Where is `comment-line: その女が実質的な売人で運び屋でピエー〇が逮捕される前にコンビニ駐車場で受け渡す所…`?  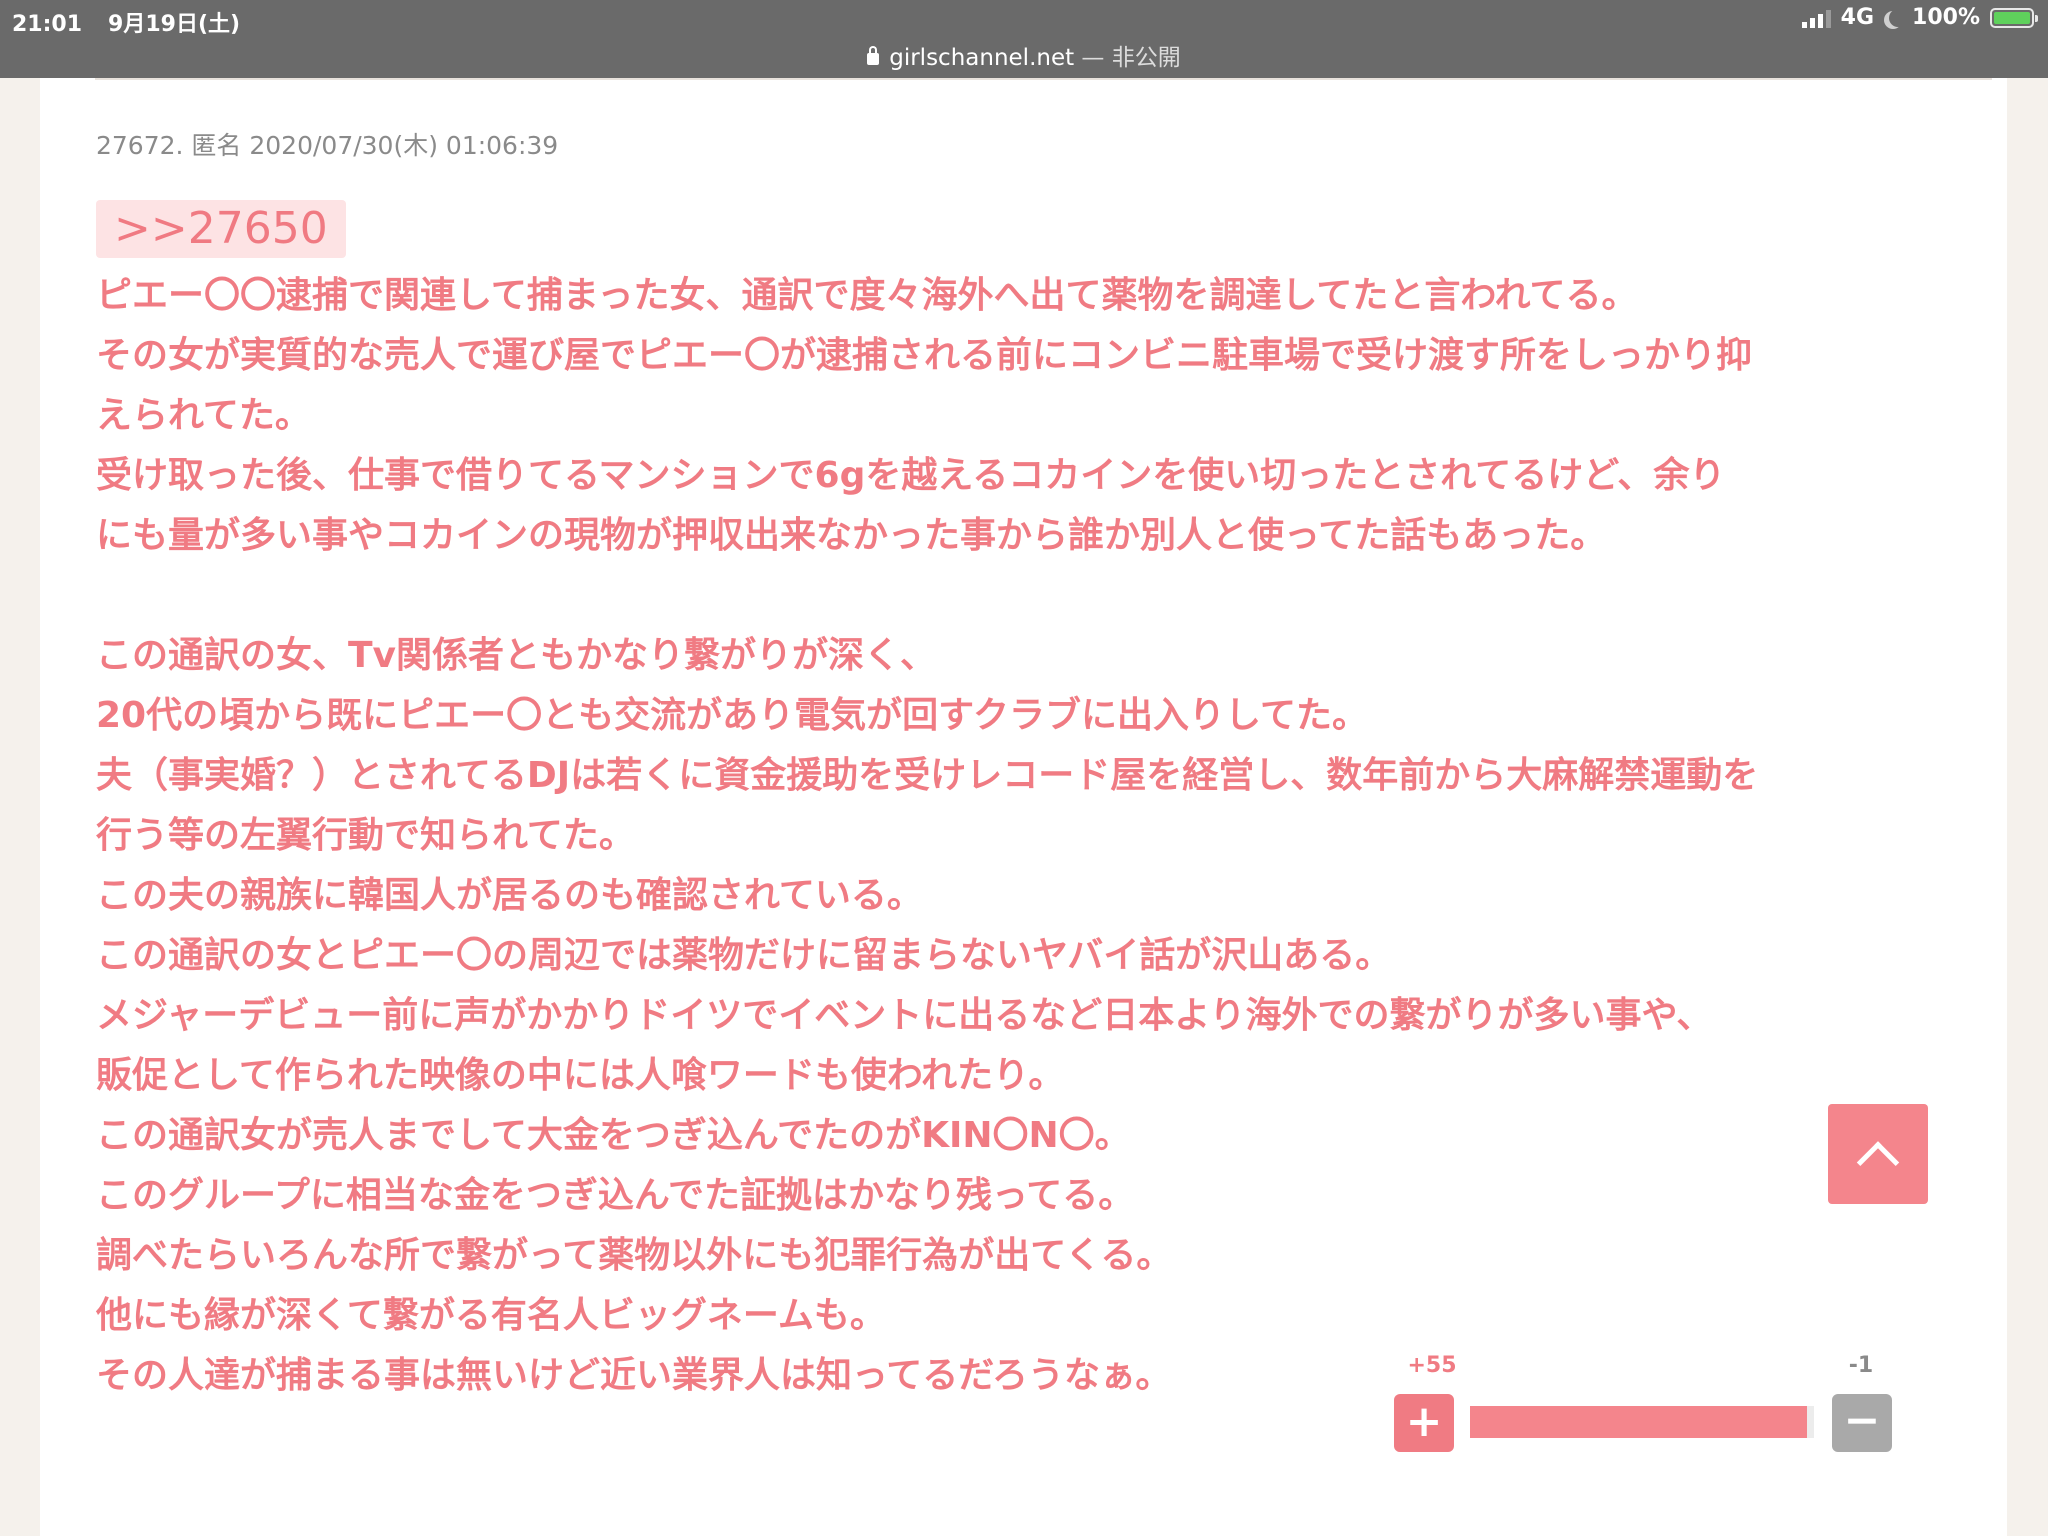
comment-line: その女が実質的な売人で運び屋でピエー〇が逮捕される前にコンビニ駐車場で受け渡す所… is located at coordinates (924, 355).